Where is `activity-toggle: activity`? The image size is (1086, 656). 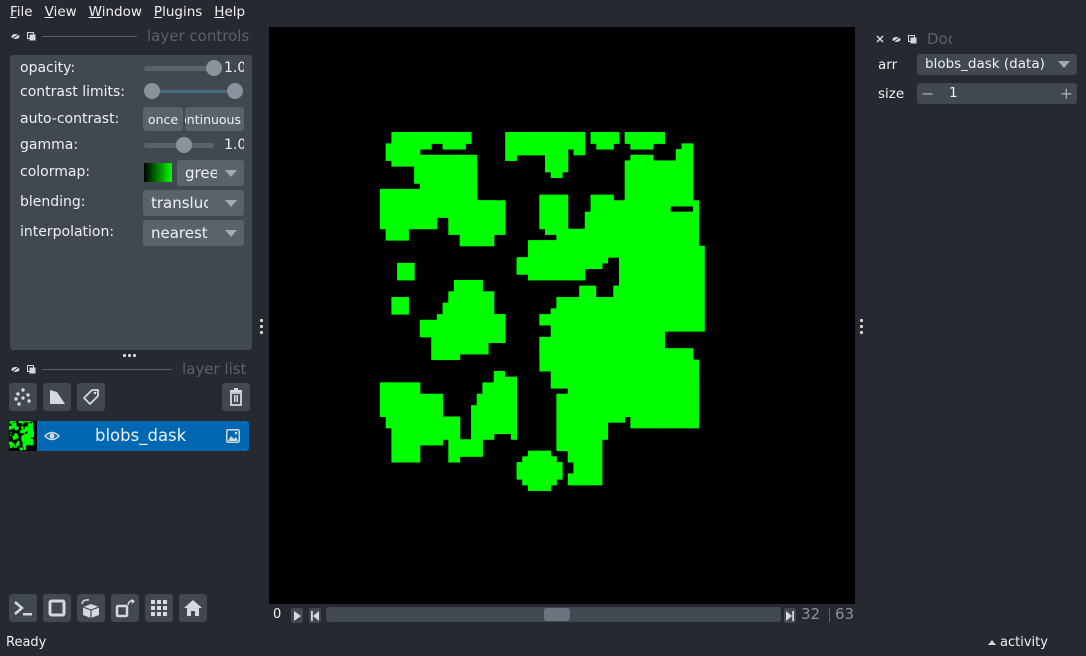 activity-toggle: activity is located at coordinates (1018, 642).